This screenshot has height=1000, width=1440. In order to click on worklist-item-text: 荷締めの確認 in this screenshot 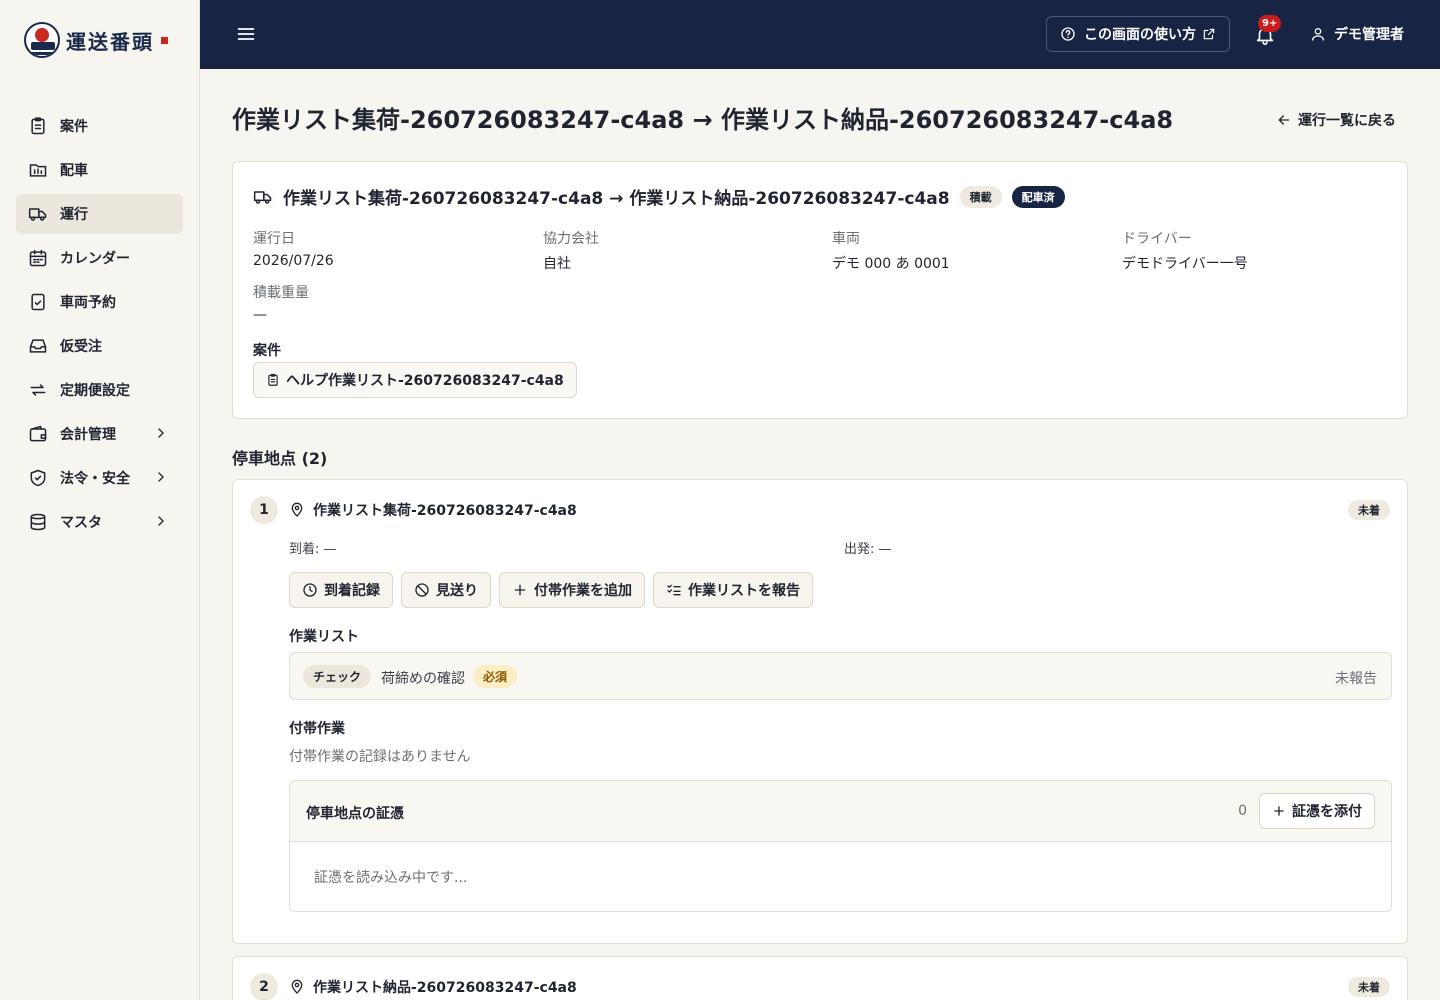, I will do `click(423, 679)`.